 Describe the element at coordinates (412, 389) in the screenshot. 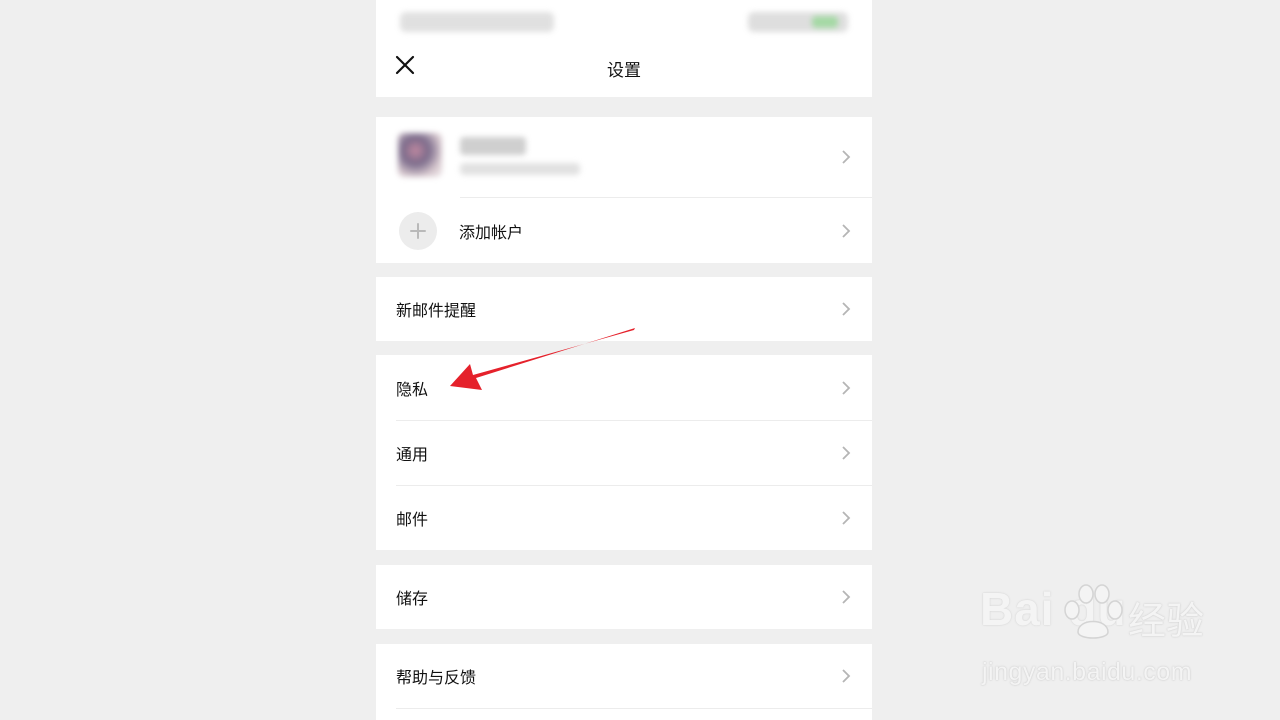

I see `privacy-label: 隐私` at that location.